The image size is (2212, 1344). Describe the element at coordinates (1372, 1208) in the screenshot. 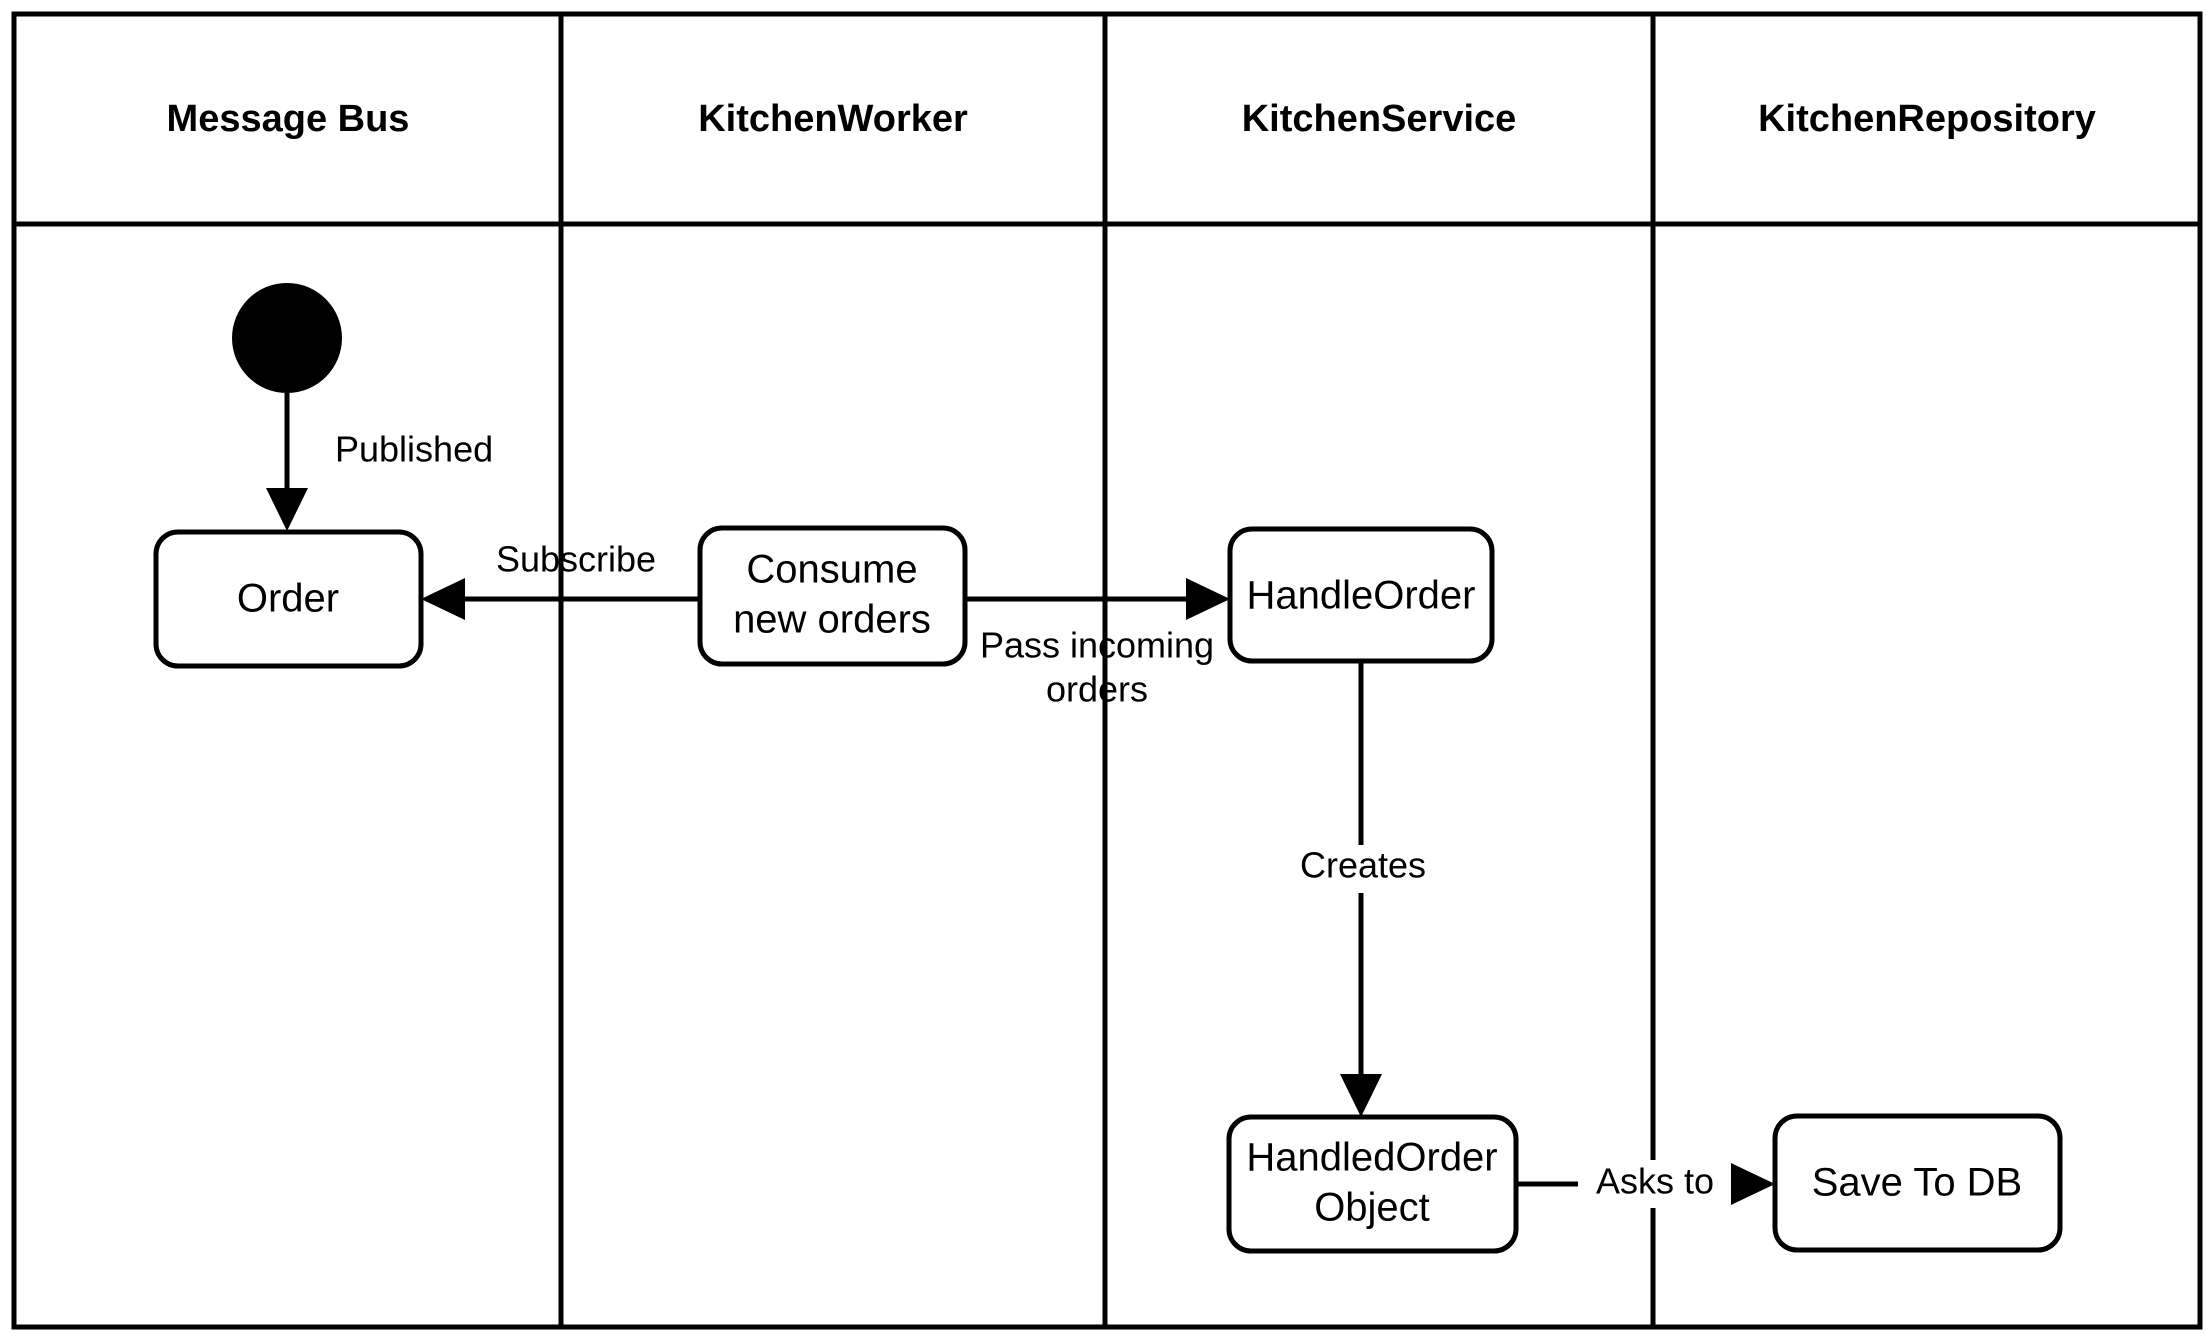

I see `node-handled-order-object-label-line2: Object` at that location.